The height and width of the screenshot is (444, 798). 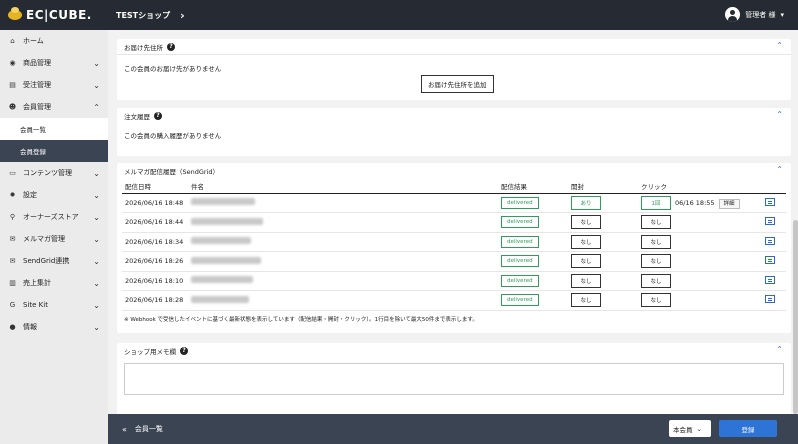 I want to click on chart-icon: ▥, so click(x=12, y=283).